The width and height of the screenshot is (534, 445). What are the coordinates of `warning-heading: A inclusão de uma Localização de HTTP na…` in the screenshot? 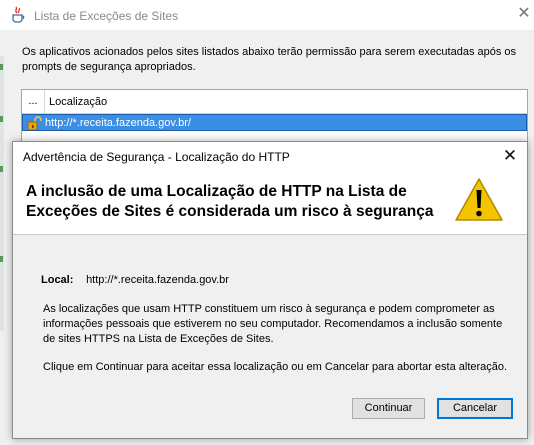 It's located at (230, 201).